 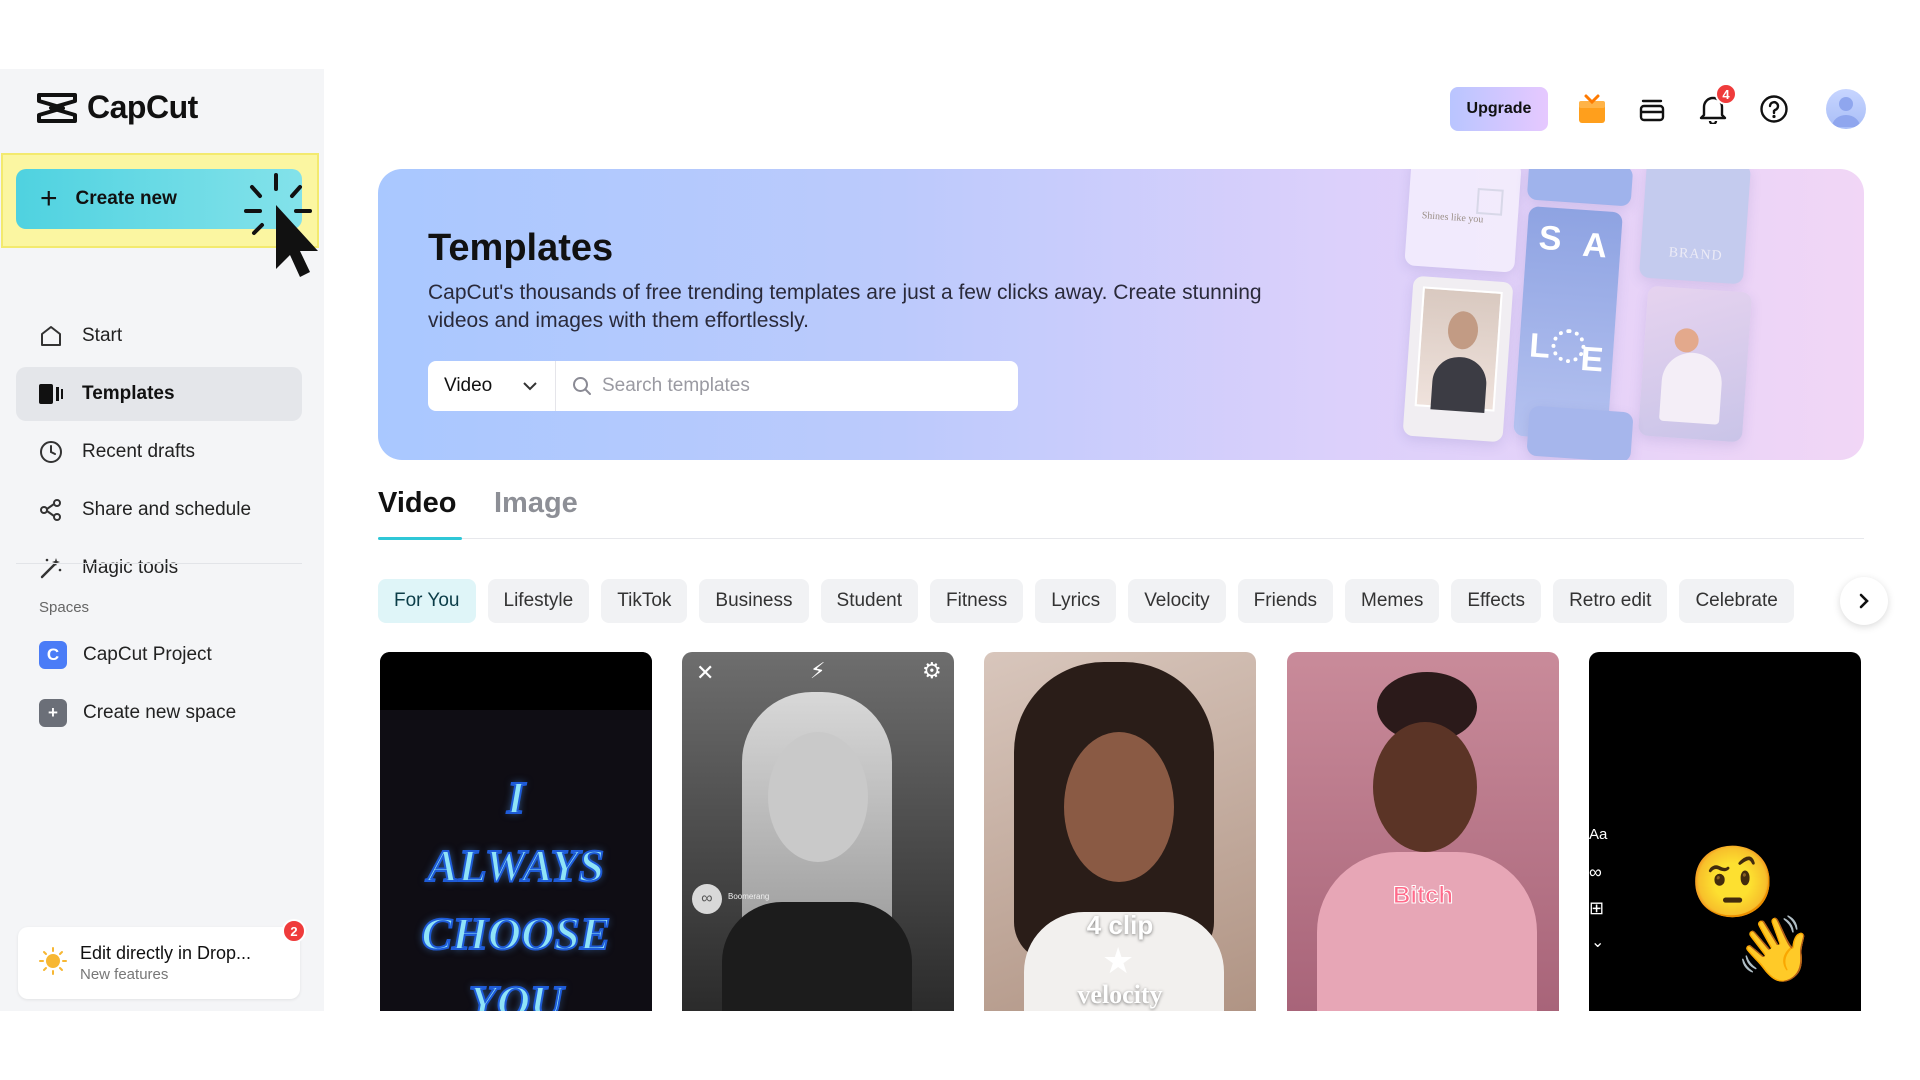 What do you see at coordinates (792, 386) in the screenshot?
I see `search-input` at bounding box center [792, 386].